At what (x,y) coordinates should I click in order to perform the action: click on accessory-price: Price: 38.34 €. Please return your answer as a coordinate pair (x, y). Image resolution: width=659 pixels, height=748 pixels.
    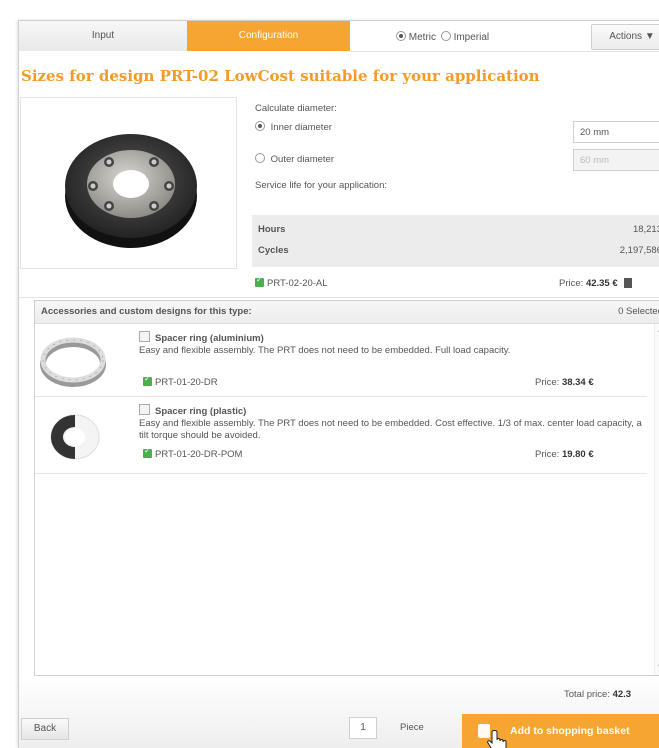
    Looking at the image, I should click on (564, 382).